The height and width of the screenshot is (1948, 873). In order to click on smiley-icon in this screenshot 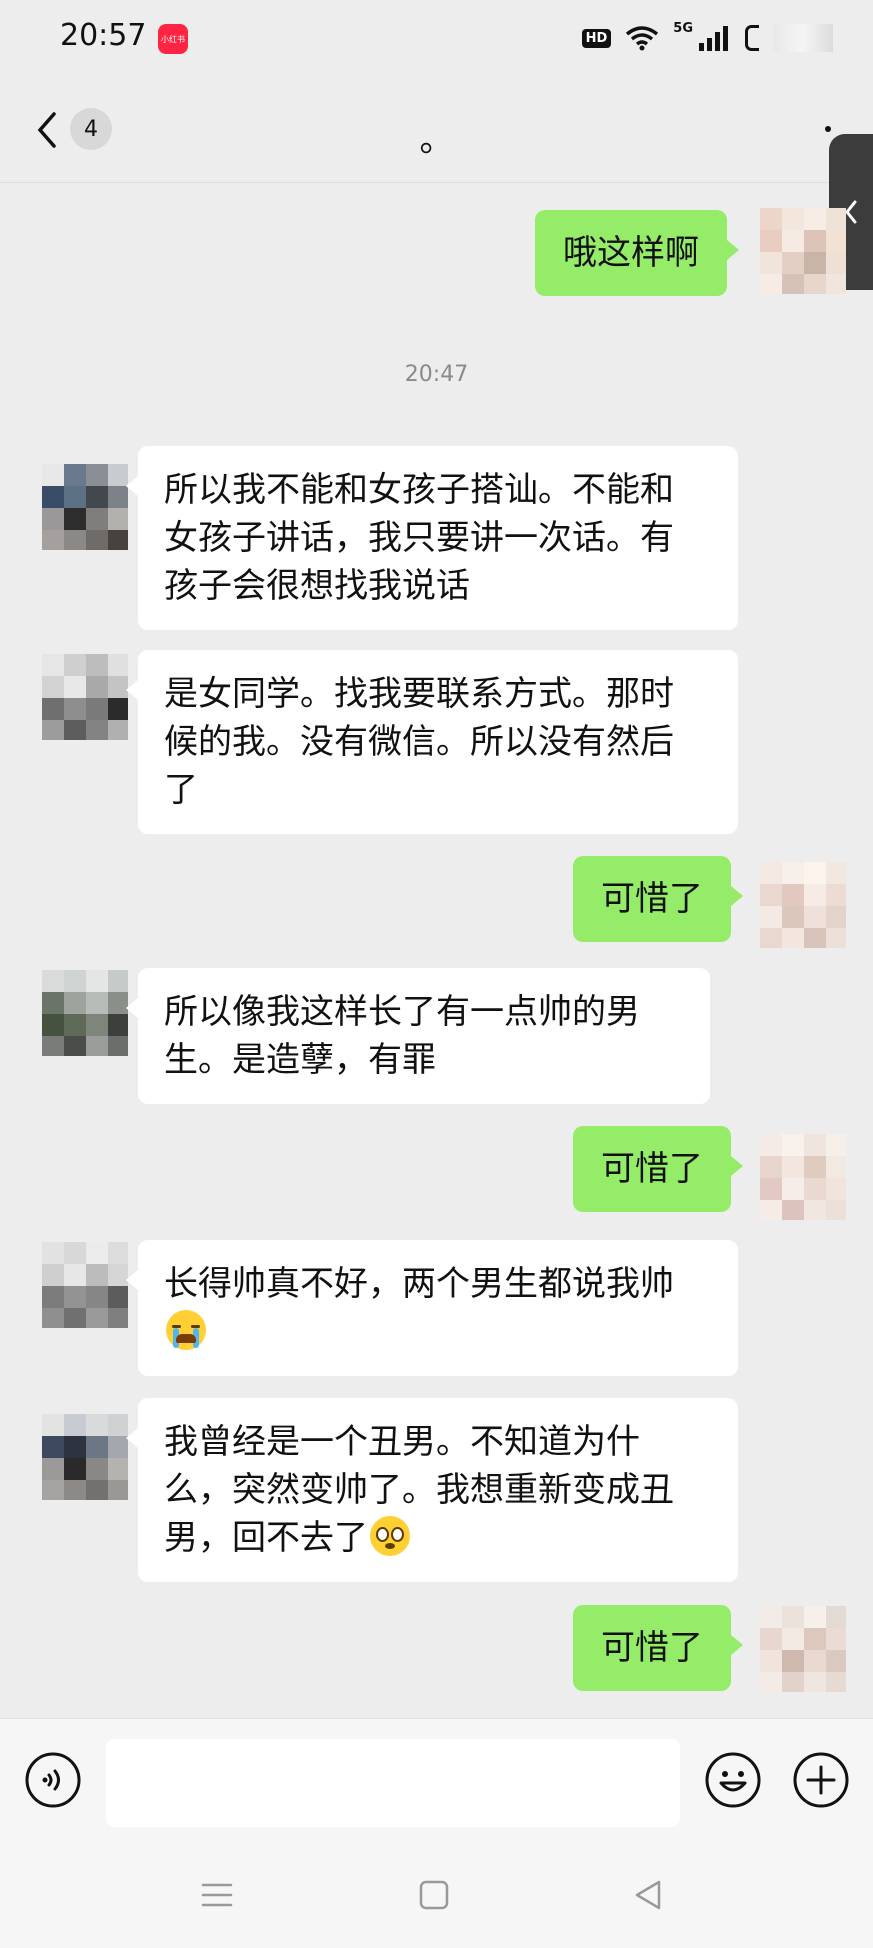, I will do `click(733, 1780)`.